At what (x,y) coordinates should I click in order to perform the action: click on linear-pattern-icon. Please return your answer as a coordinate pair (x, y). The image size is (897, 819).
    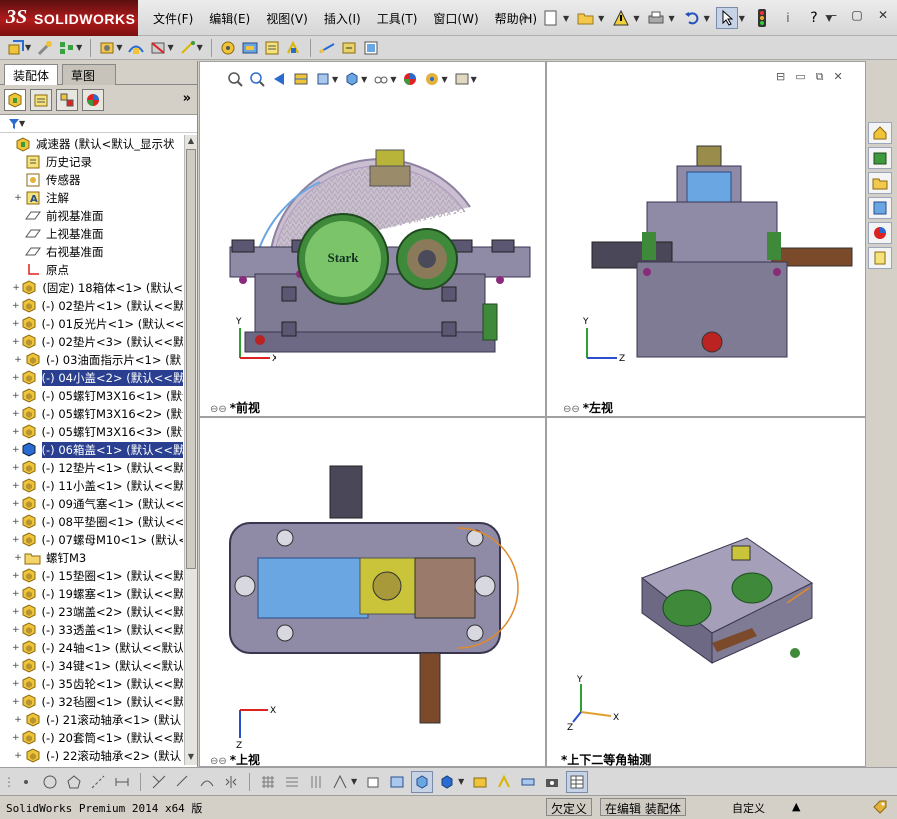
    Looking at the image, I should click on (67, 48).